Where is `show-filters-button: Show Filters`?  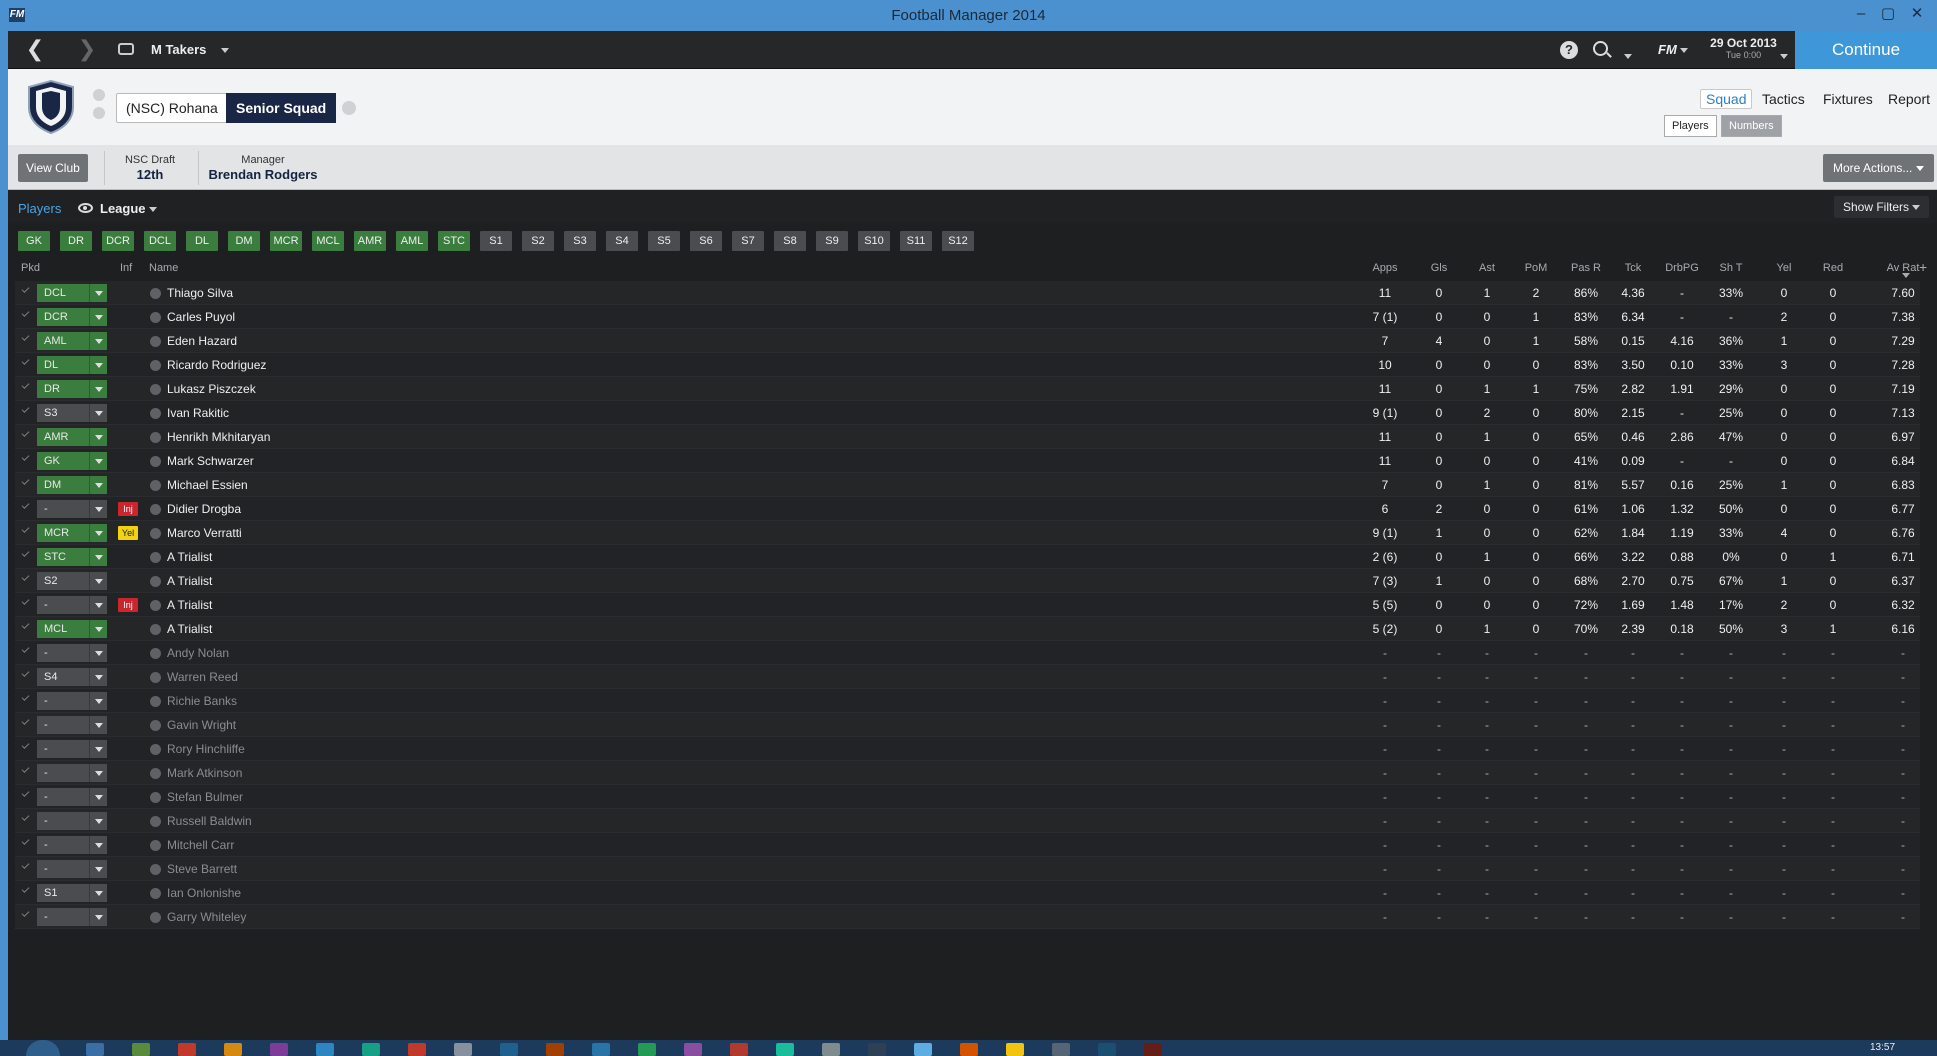 show-filters-button: Show Filters is located at coordinates (1882, 207).